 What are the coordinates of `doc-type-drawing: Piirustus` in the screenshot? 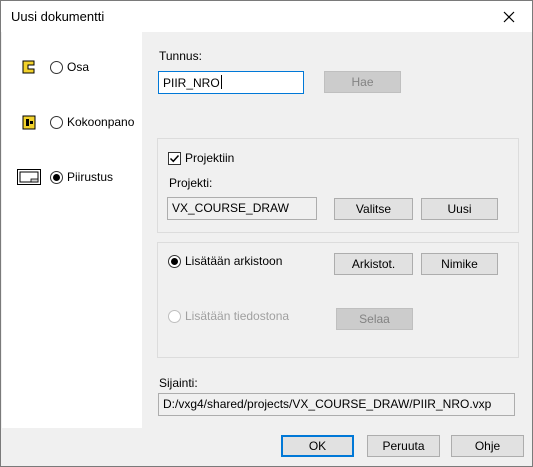 It's located at (64, 177).